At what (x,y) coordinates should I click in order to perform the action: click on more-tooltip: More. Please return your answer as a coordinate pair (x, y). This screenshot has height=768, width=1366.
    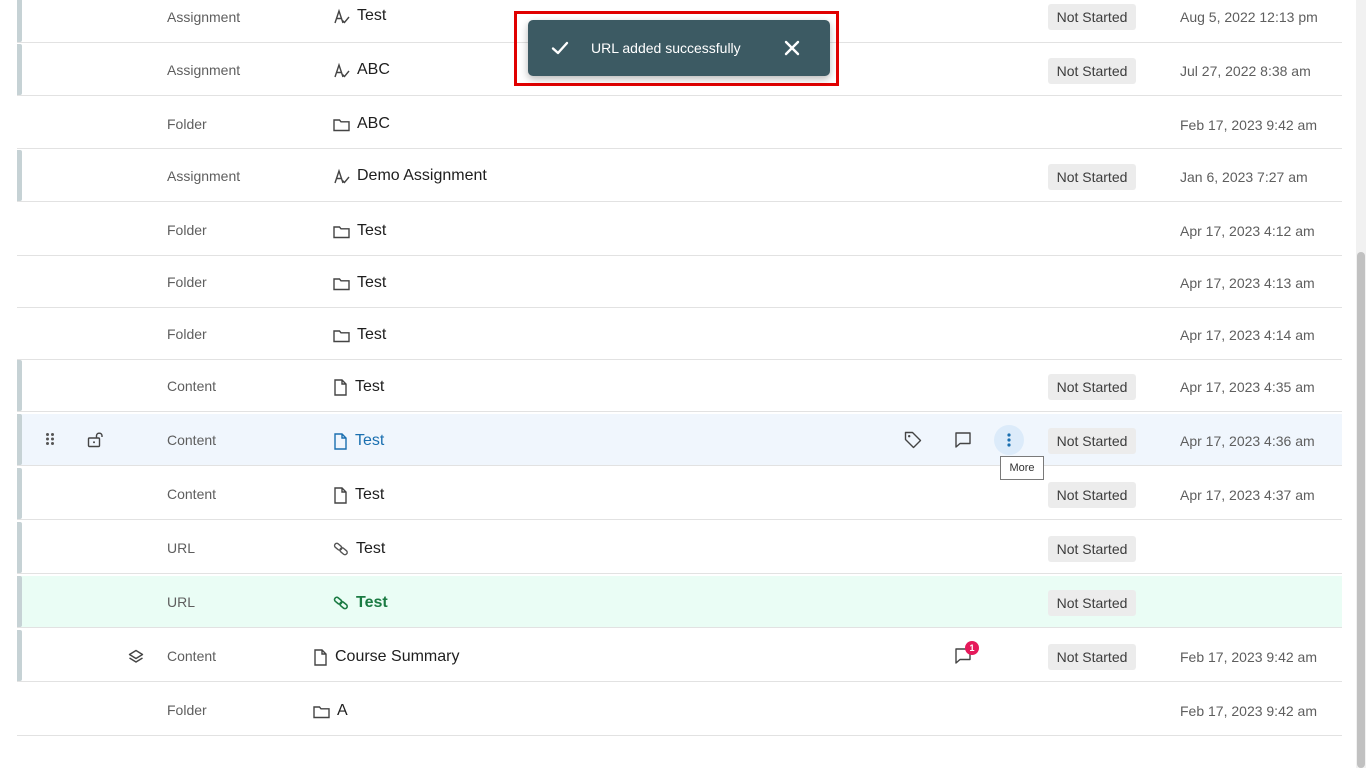
    Looking at the image, I should click on (1022, 468).